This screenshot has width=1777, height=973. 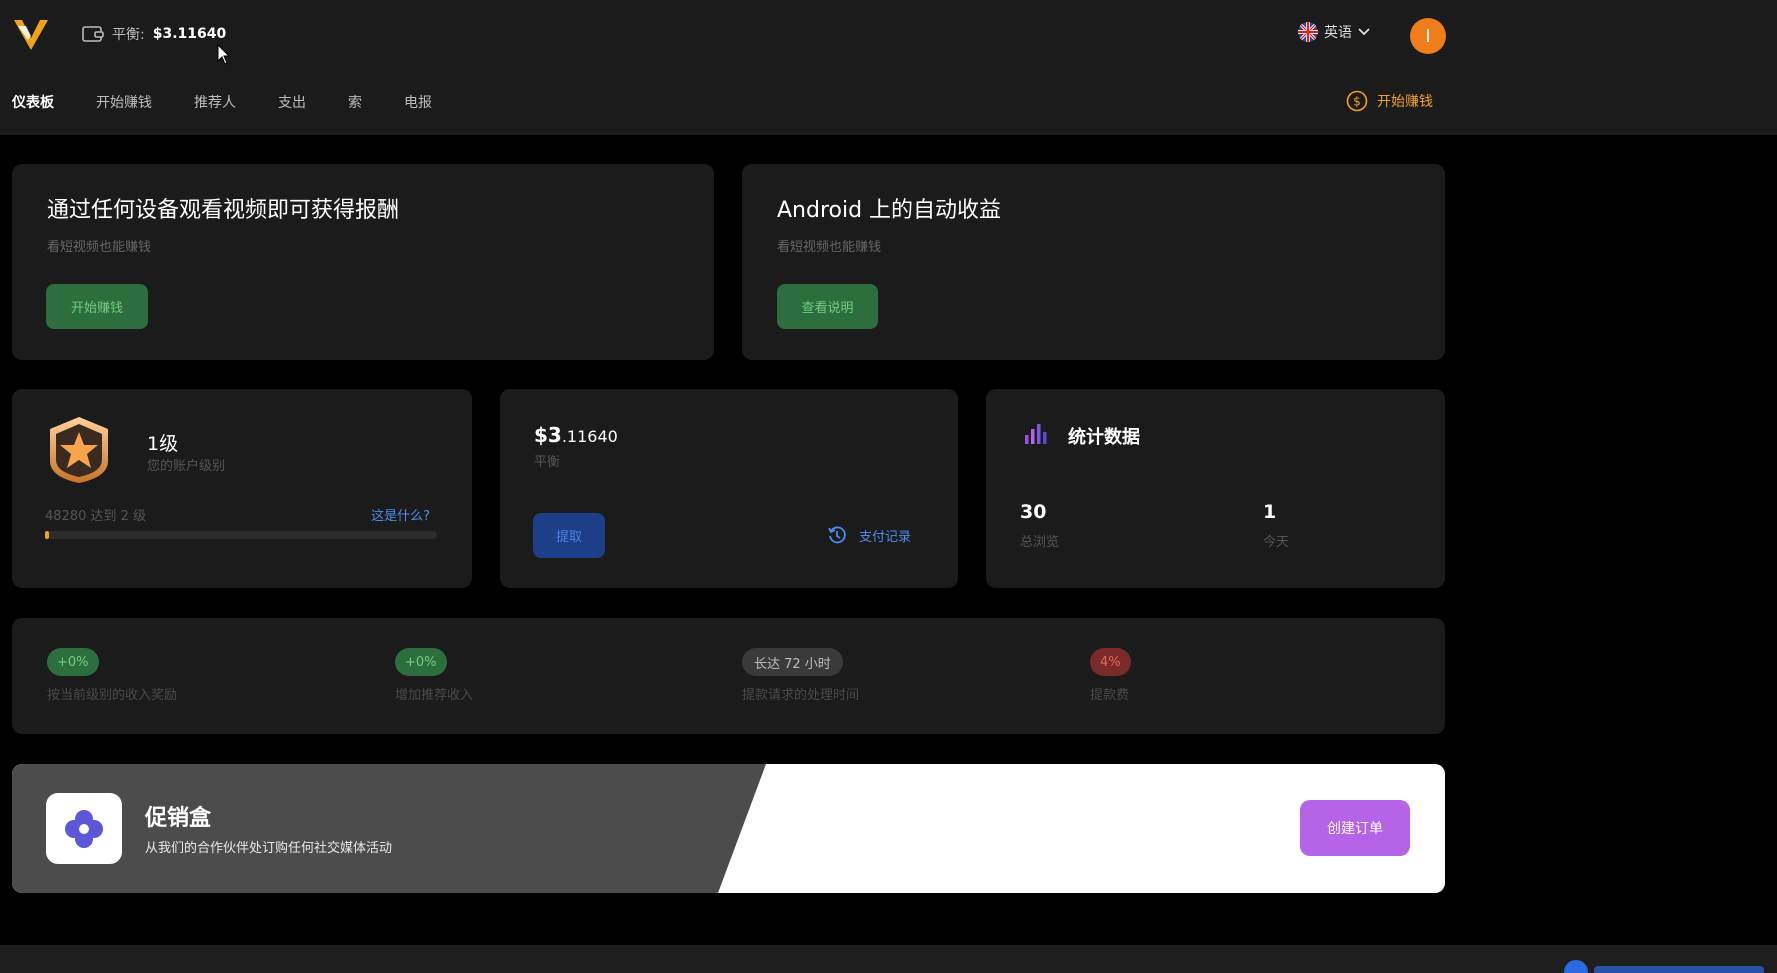 I want to click on today-label: 今天, so click(x=1276, y=542).